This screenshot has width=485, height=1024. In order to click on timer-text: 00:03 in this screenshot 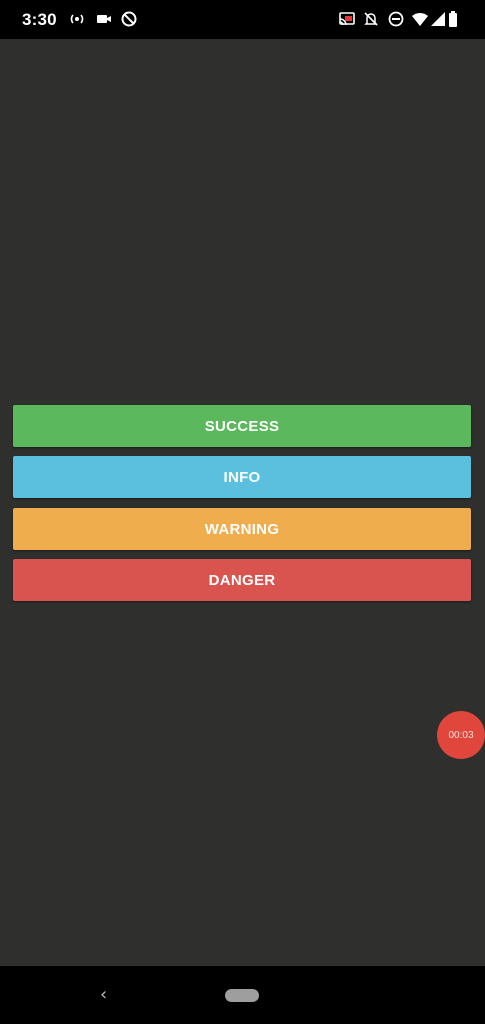, I will do `click(461, 735)`.